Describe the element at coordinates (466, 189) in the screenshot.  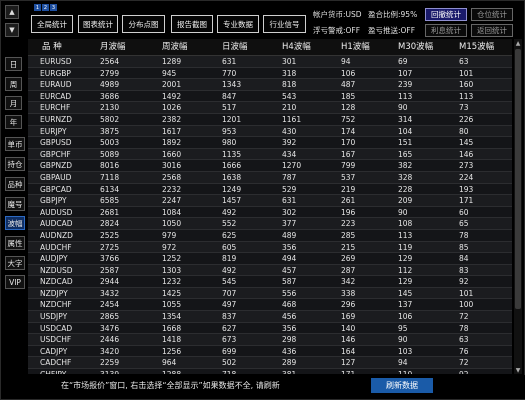
I see `range-cell: 193` at that location.